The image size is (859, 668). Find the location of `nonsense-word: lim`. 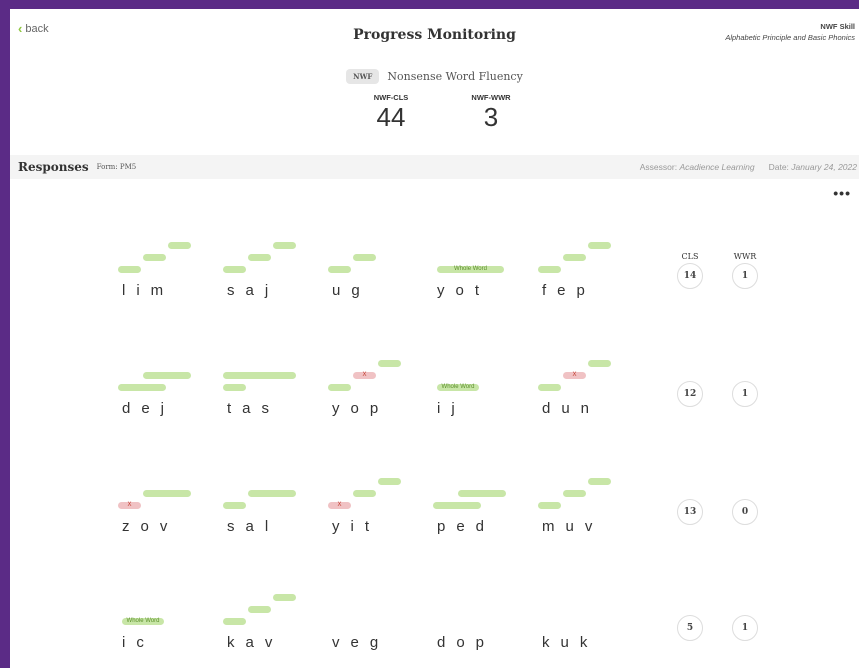

nonsense-word: lim is located at coordinates (175, 269).